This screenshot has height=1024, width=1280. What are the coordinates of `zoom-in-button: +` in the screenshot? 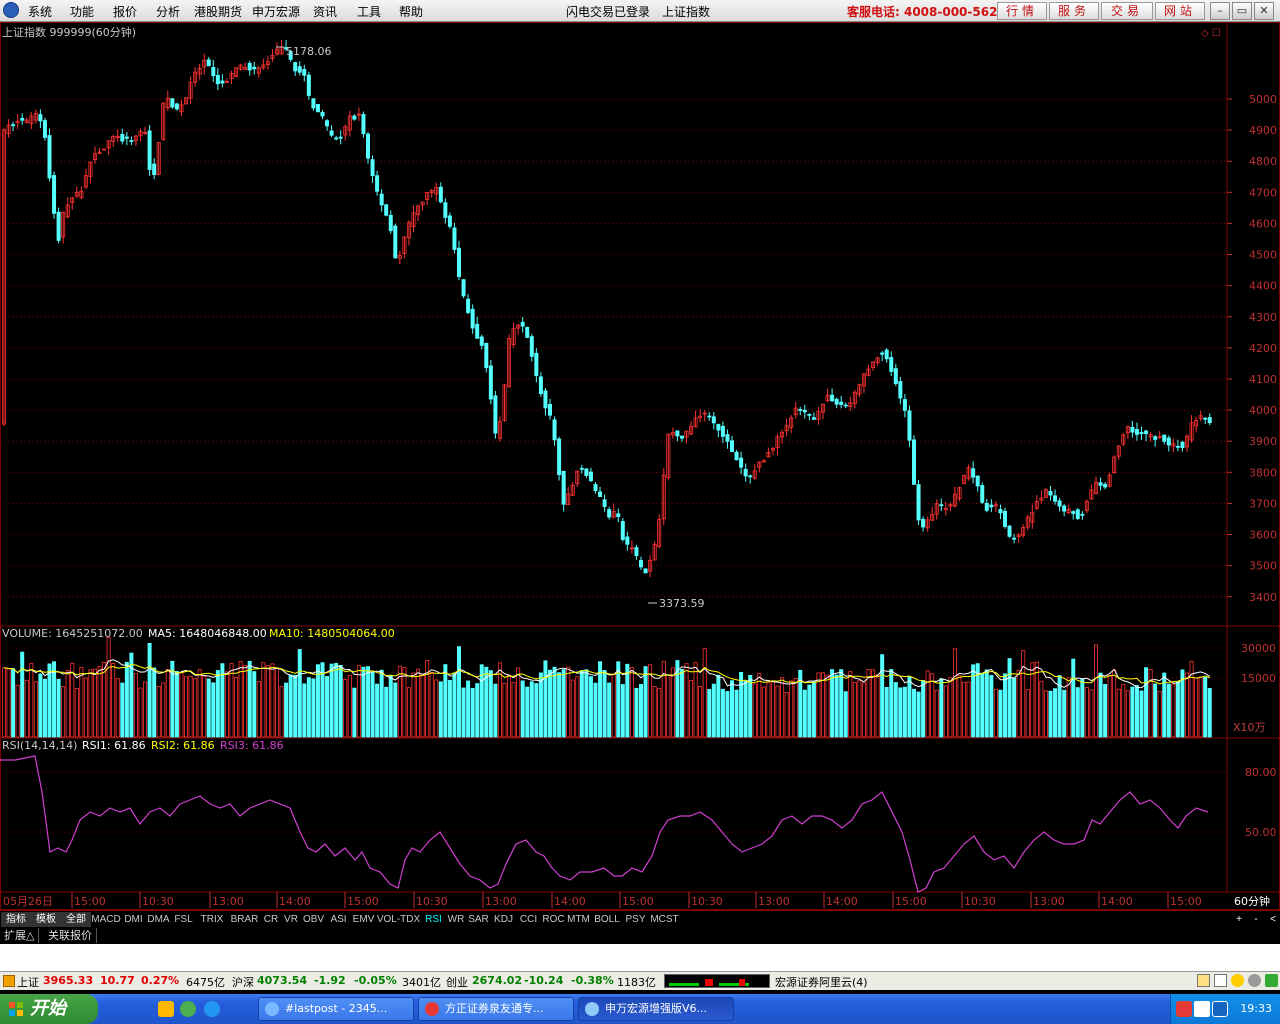 It's located at (1239, 919).